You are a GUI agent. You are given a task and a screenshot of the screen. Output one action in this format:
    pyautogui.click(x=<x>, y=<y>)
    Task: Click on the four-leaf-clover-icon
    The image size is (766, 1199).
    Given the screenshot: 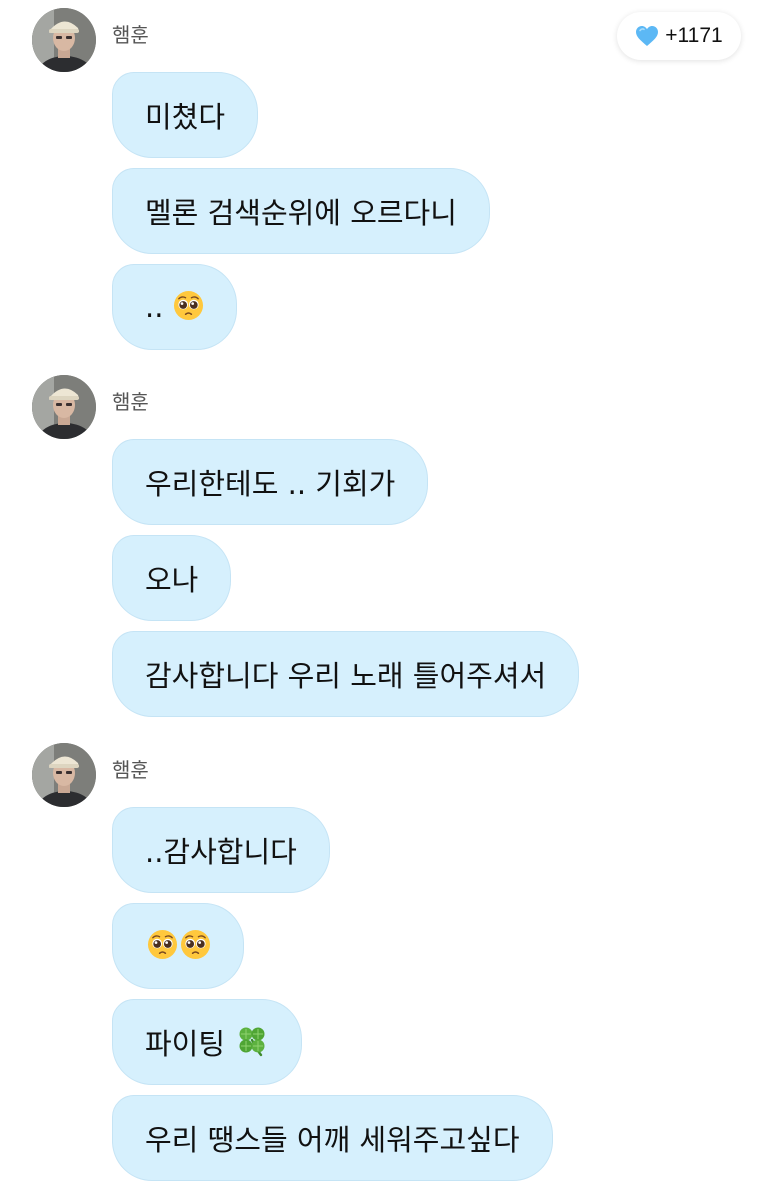 What is the action you would take?
    pyautogui.click(x=252, y=1040)
    